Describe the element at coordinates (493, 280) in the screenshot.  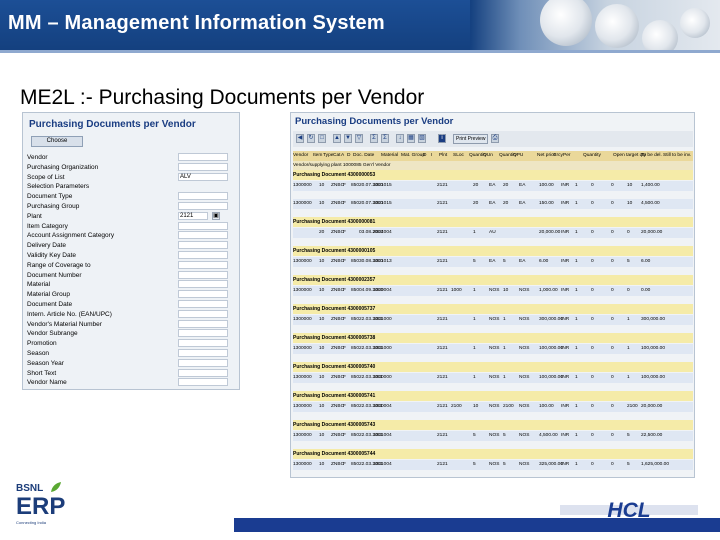
I see `purchasing-document-group-row: Purchasing Document 4300002357` at that location.